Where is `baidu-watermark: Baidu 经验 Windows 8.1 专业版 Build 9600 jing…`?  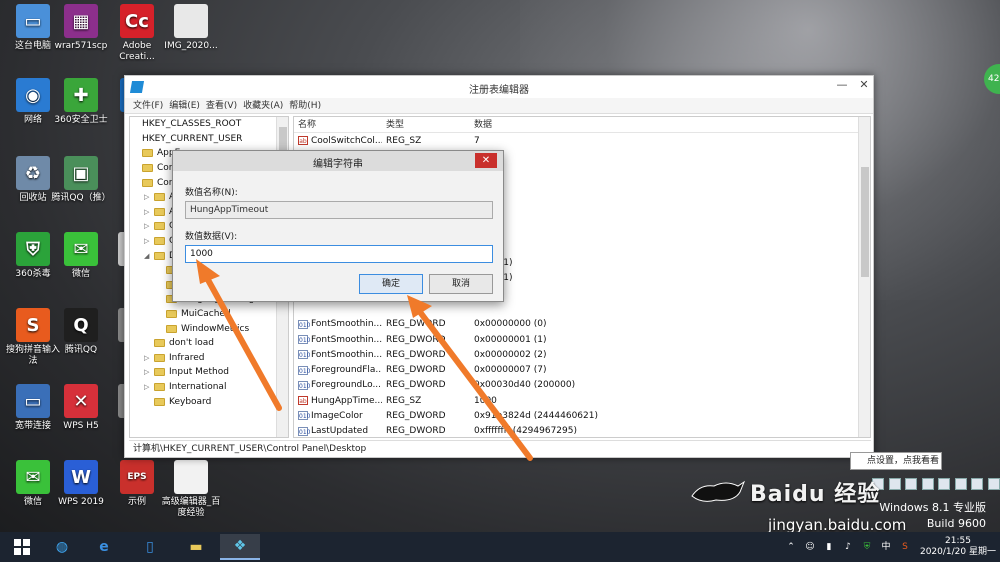
baidu-watermark: Baidu 经验 Windows 8.1 专业版 Build 9600 jing… is located at coordinates (840, 504).